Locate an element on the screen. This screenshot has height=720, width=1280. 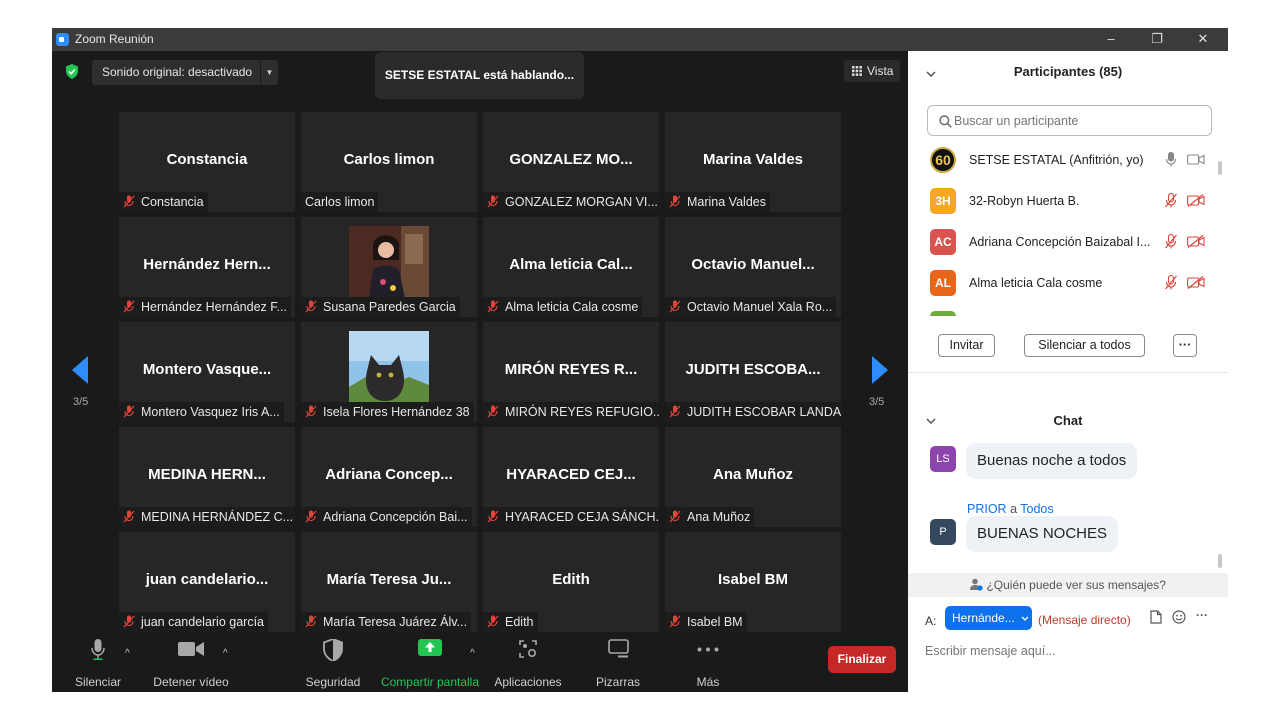
participant-name-text: JUDITH ESCOBAR LANDA is located at coordinates (764, 412).